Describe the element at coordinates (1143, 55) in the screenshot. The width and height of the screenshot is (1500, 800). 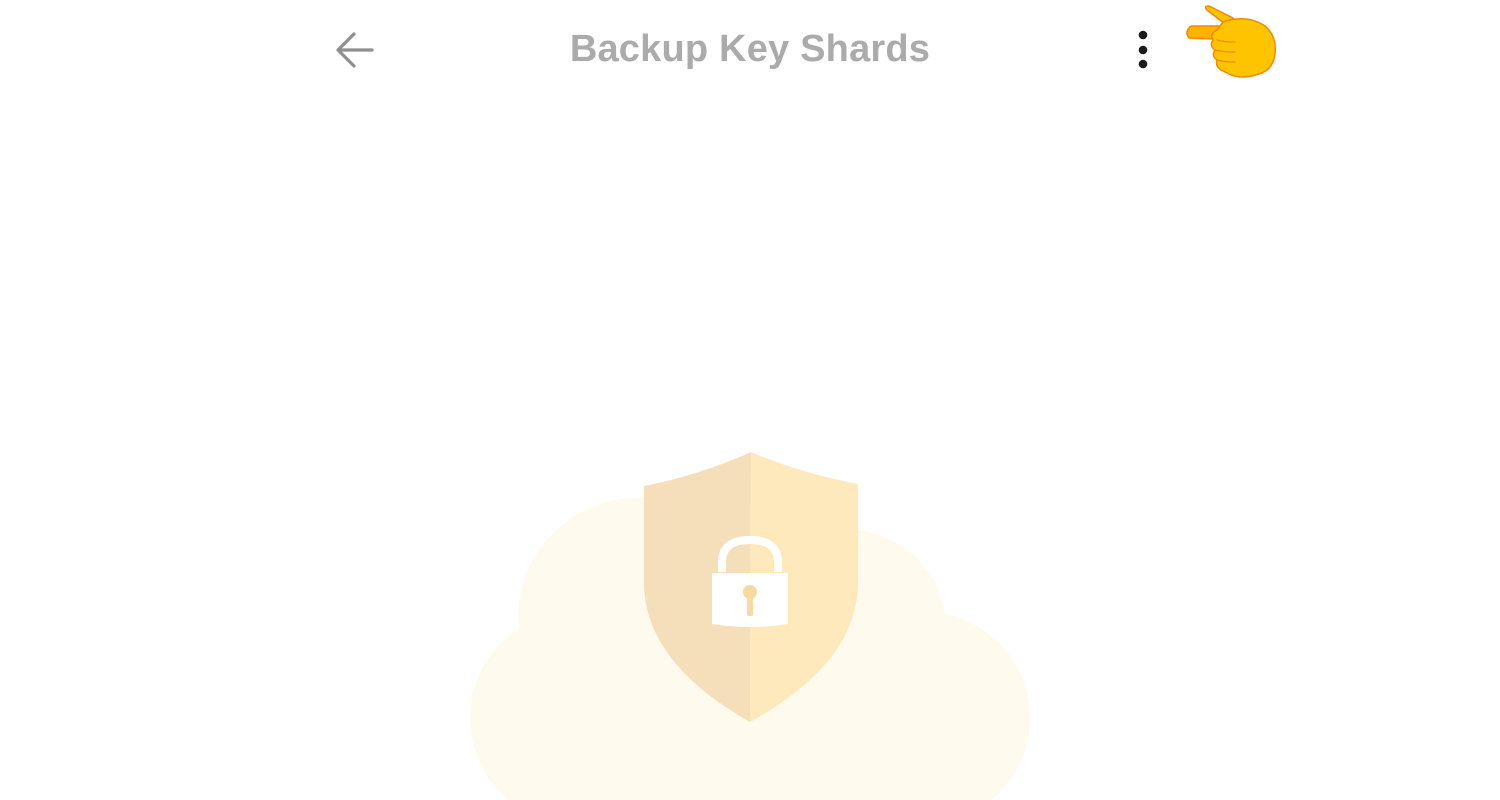
I see `more-vertical-icon` at that location.